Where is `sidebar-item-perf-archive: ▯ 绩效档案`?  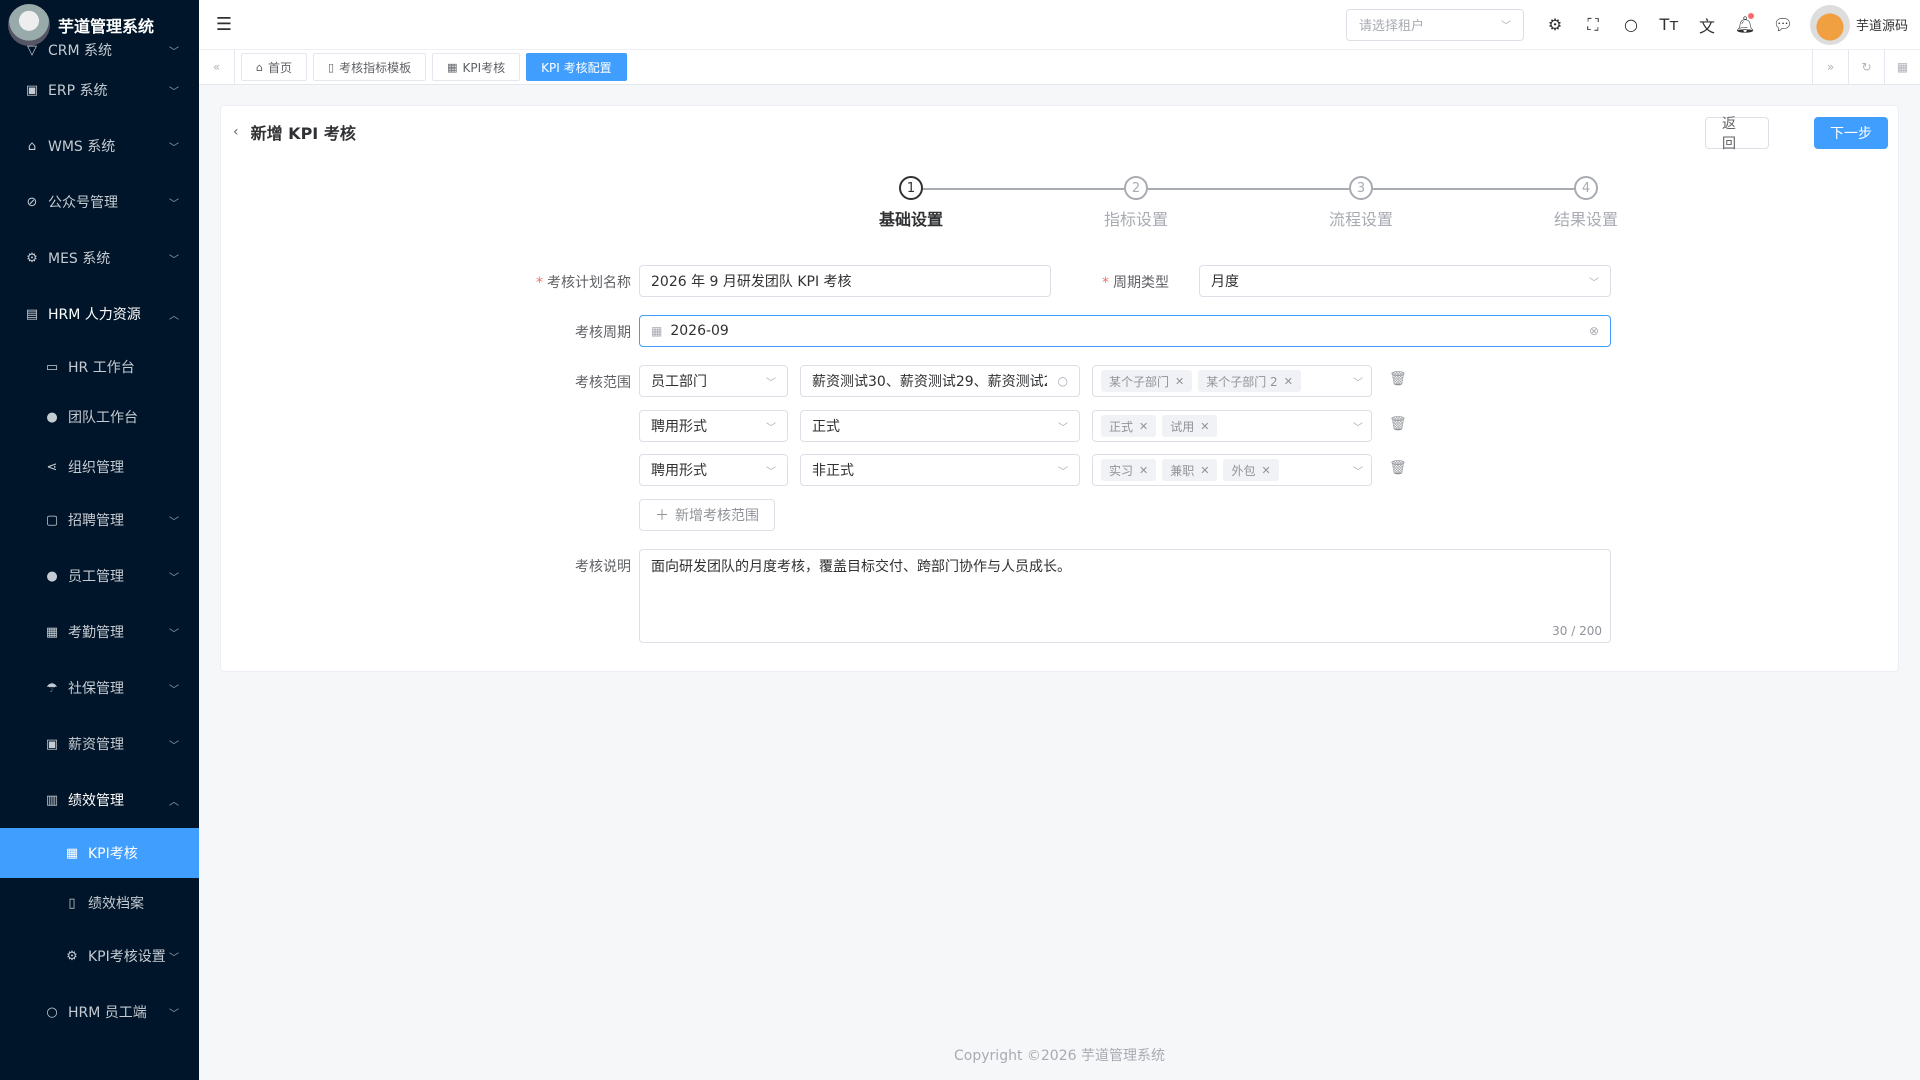 sidebar-item-perf-archive: ▯ 绩效档案 is located at coordinates (99, 903).